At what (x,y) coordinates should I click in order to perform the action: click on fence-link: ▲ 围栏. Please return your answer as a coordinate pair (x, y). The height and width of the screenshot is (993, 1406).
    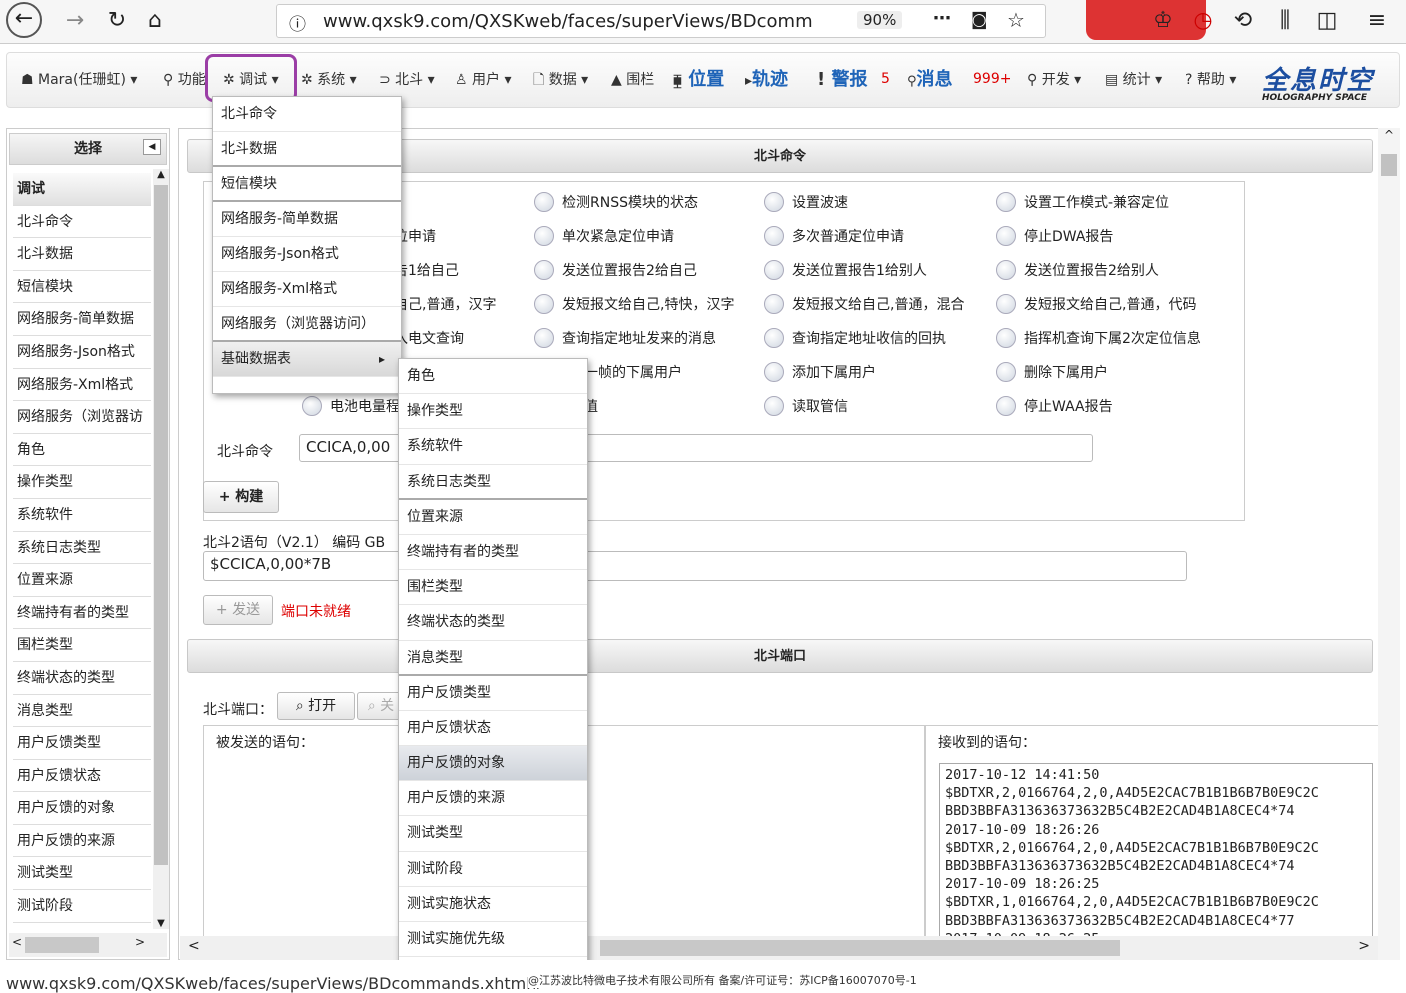
    Looking at the image, I should click on (632, 79).